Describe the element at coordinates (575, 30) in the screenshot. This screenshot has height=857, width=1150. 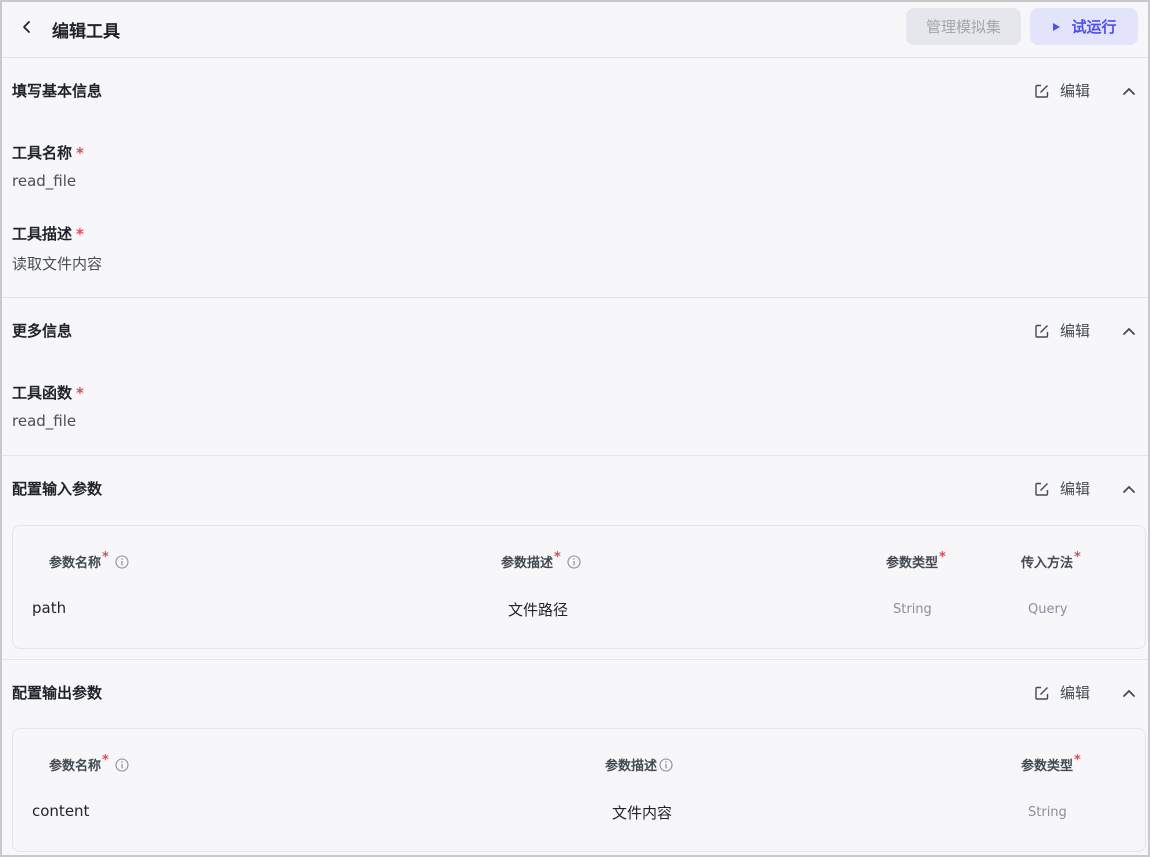
I see `page-header: 编辑工具 管理模拟集 试运行` at that location.